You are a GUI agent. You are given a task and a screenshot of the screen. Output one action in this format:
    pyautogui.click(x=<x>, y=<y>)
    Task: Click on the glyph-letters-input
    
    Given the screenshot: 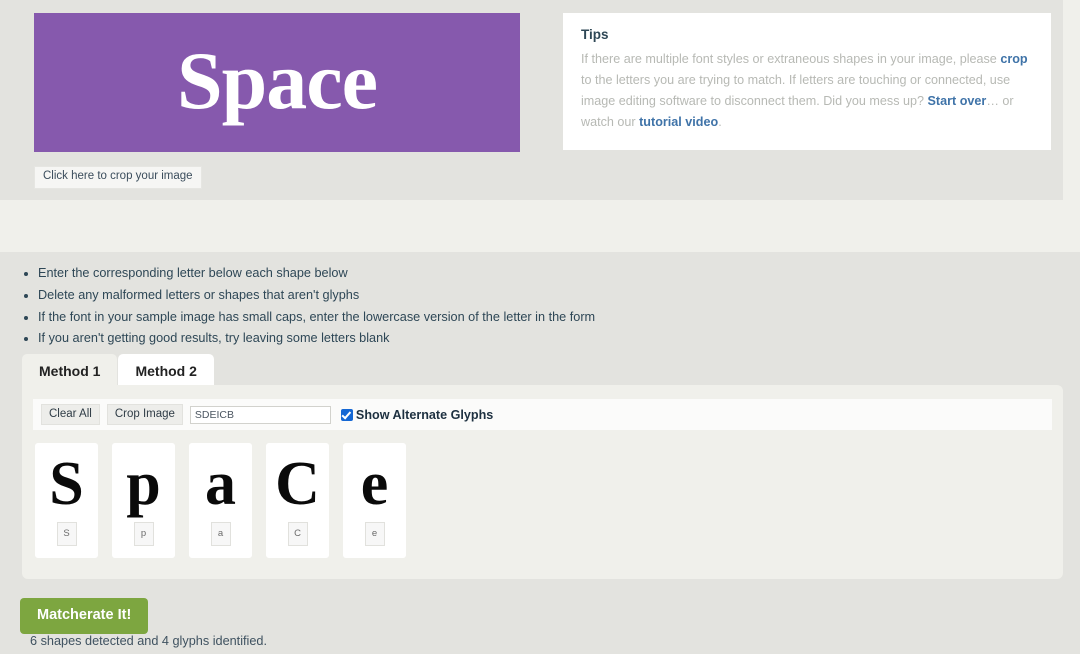 What is the action you would take?
    pyautogui.click(x=260, y=414)
    